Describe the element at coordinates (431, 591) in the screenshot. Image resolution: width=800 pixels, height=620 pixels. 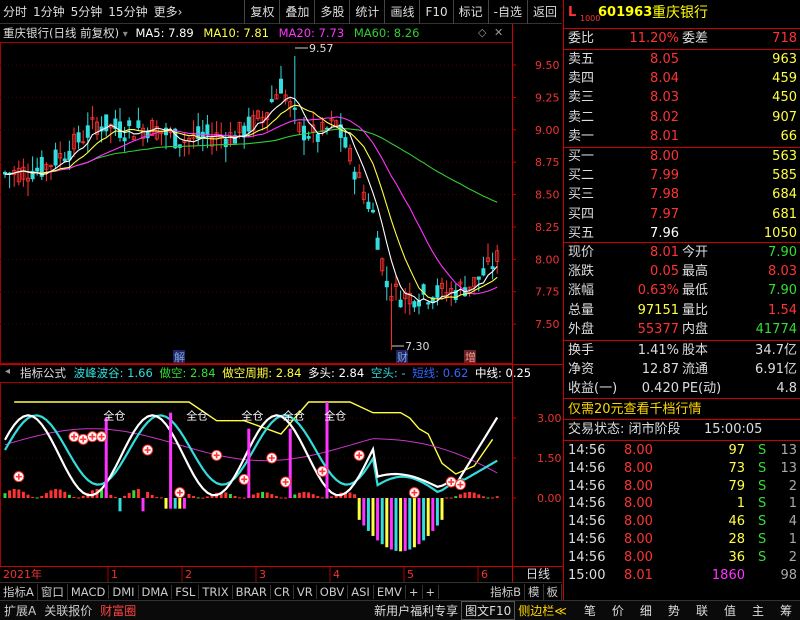
I see `tab-add-2: +` at that location.